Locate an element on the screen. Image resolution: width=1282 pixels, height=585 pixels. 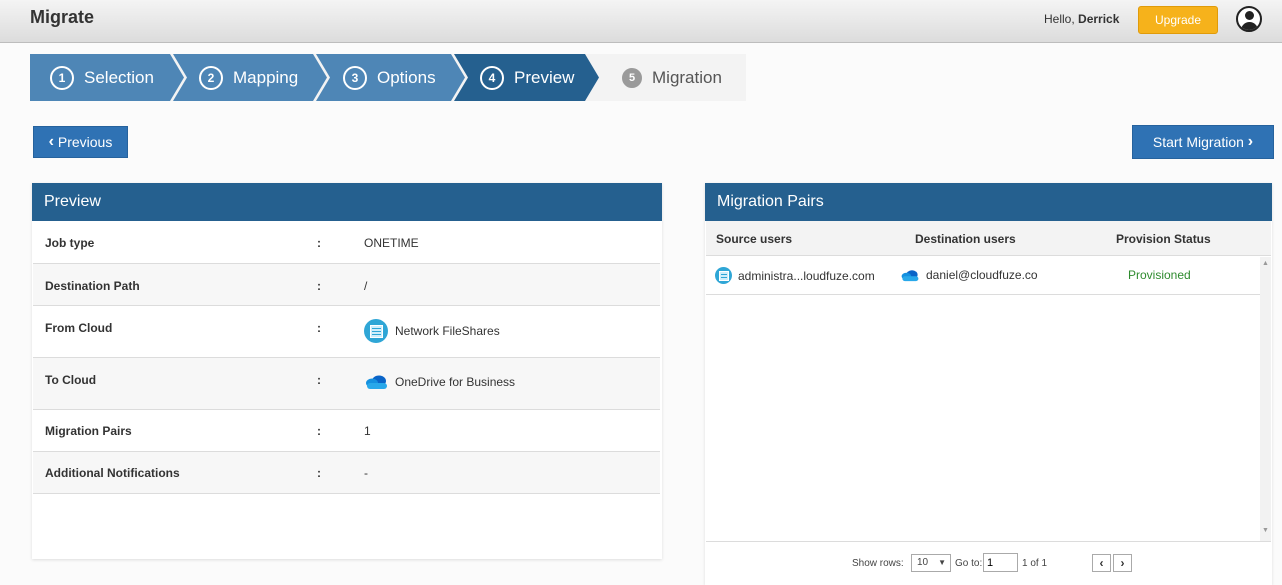
go-to-page-input is located at coordinates (1000, 562).